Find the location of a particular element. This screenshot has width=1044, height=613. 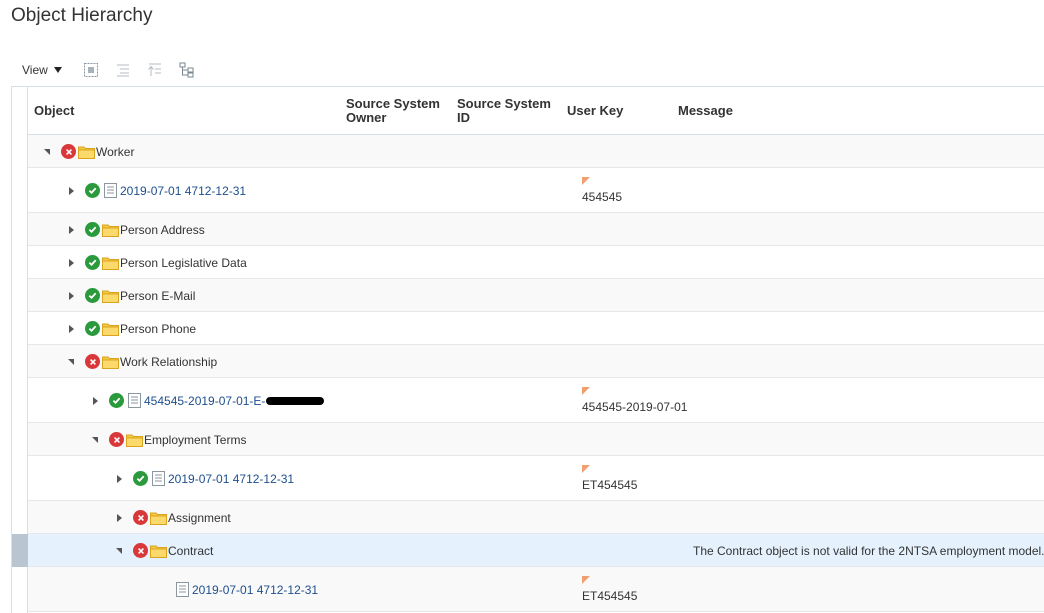

object-label: Worker is located at coordinates (115, 151).